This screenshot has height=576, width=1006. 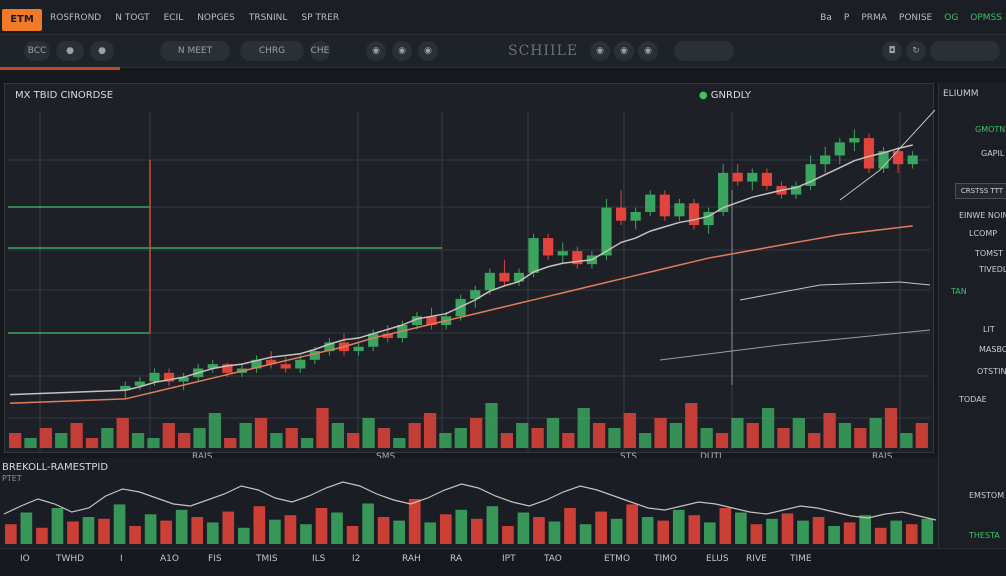 I want to click on bottom-axis-label: ILS, so click(x=319, y=559).